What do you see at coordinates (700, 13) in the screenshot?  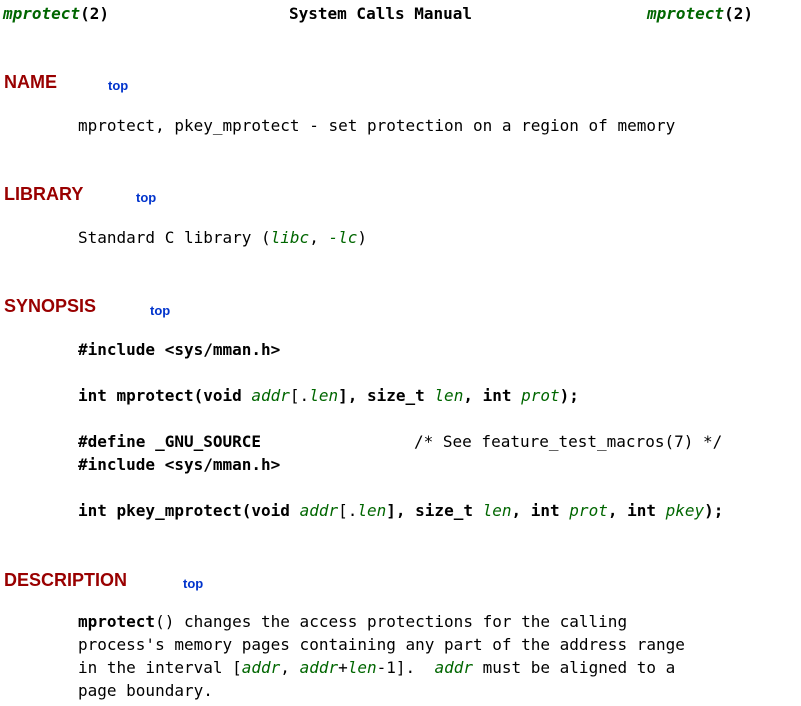 I see `header-right-title: mprotect(2)` at bounding box center [700, 13].